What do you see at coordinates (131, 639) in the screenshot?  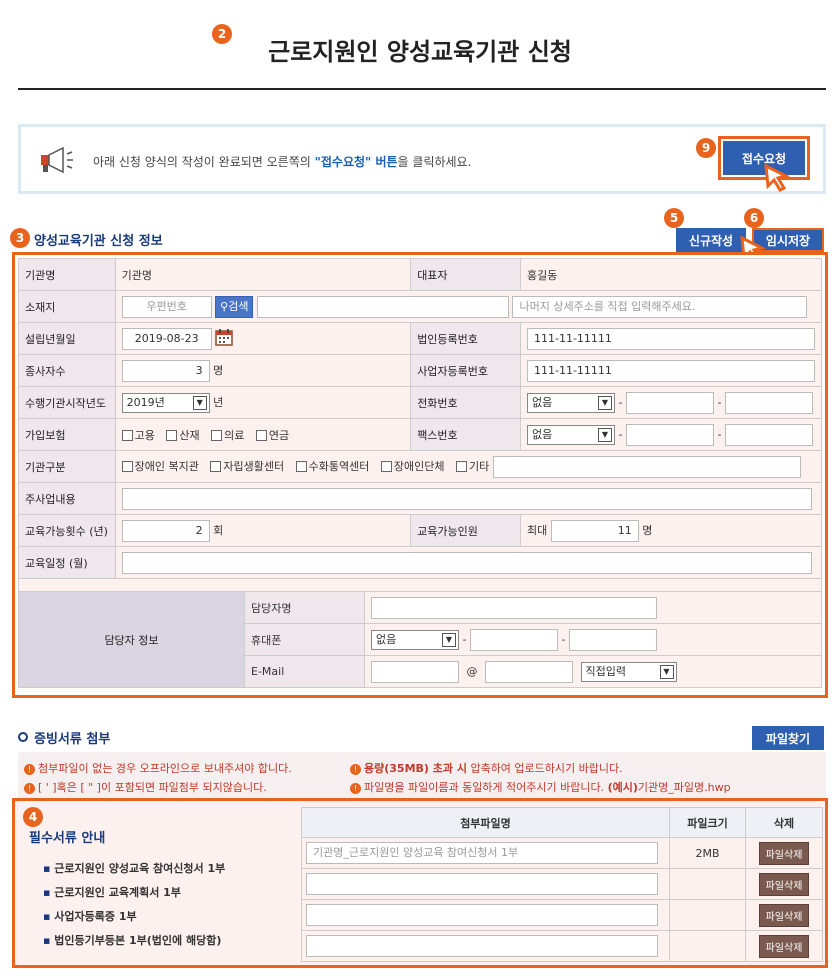 I see `contact-info-label: 담당자 정보` at bounding box center [131, 639].